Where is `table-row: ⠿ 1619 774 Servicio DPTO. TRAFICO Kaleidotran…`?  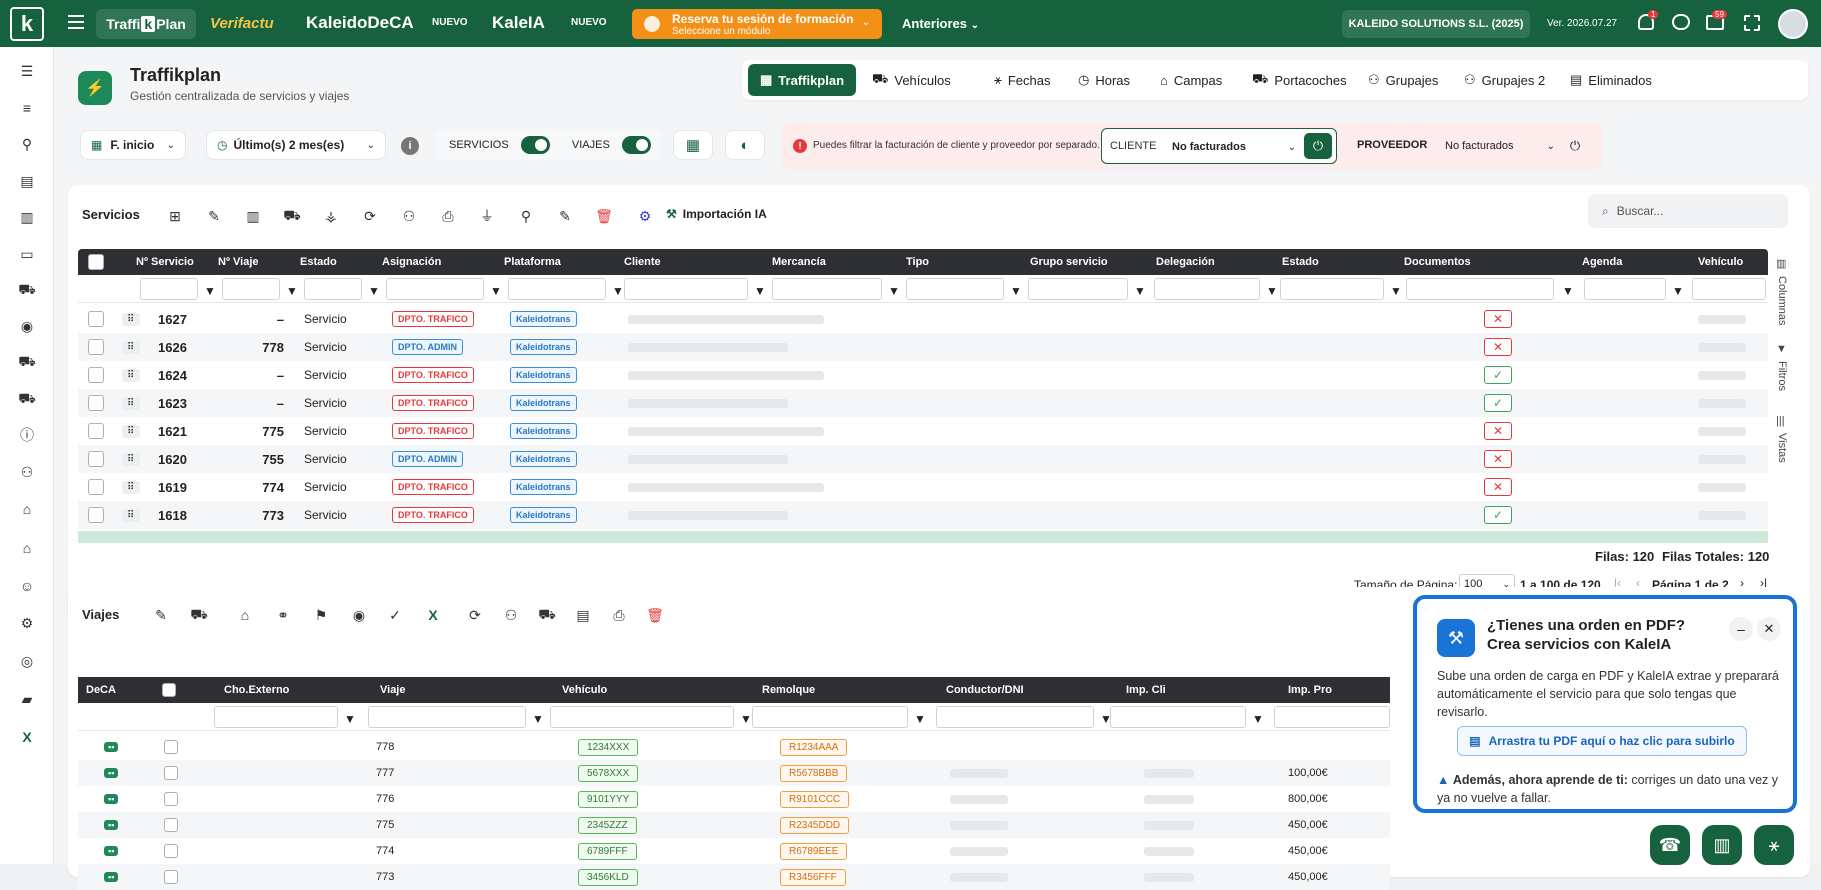 table-row: ⠿ 1619 774 Servicio DPTO. TRAFICO Kaleidotran… is located at coordinates (923, 487).